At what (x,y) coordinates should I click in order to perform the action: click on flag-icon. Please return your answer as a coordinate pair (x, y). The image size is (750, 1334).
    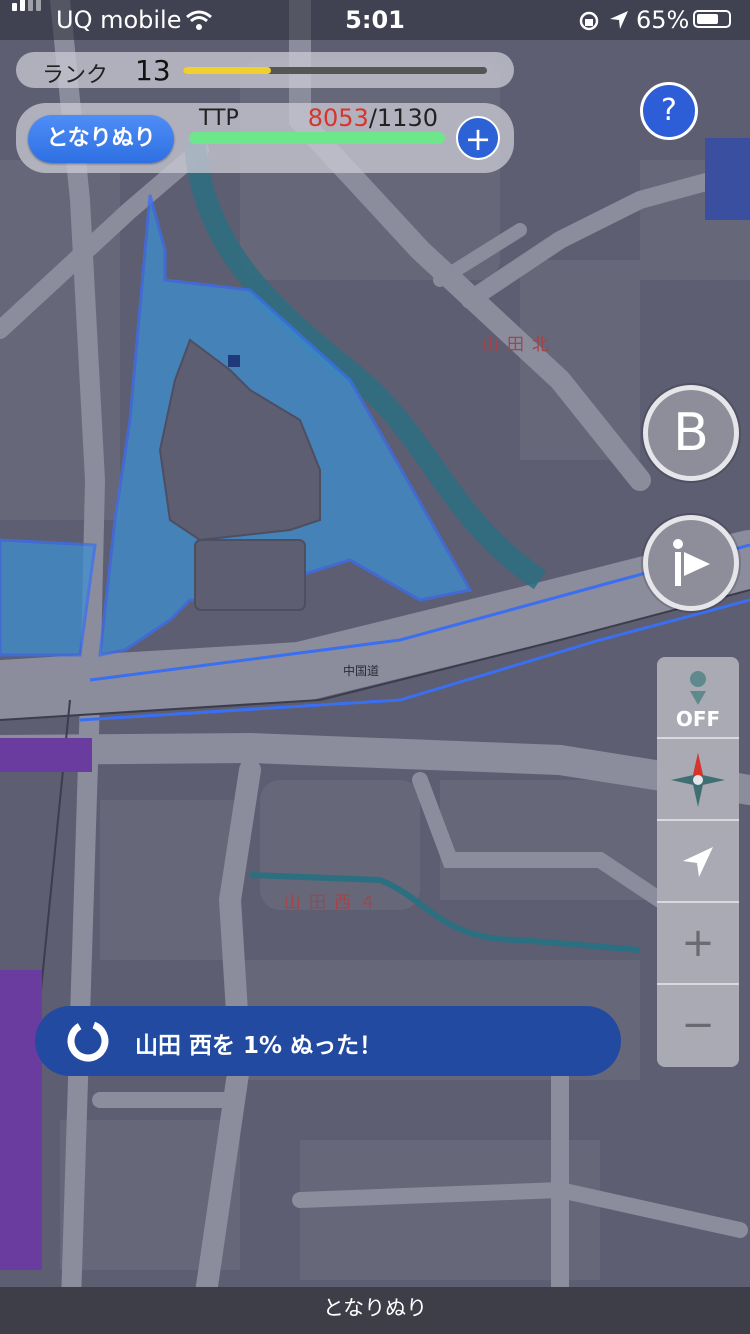
    Looking at the image, I should click on (691, 562).